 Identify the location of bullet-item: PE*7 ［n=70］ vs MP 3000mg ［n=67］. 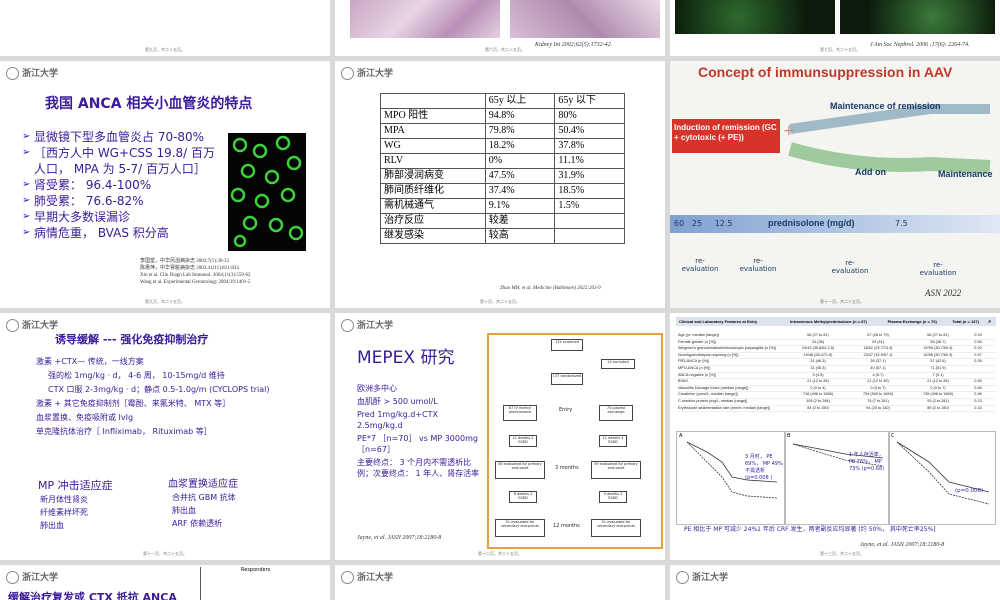
(417, 444).